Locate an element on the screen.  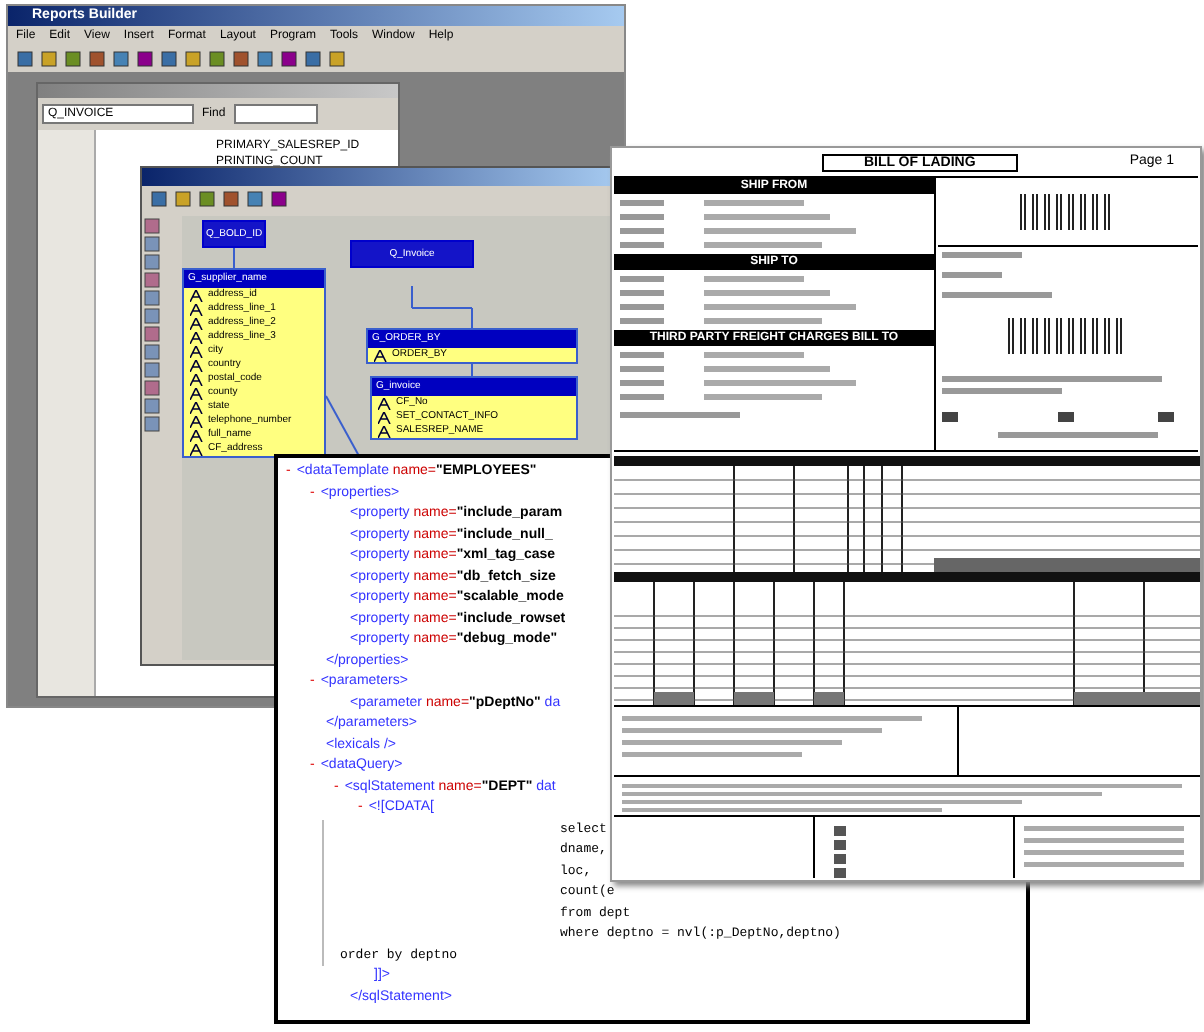
find-field is located at coordinates (275, 114).